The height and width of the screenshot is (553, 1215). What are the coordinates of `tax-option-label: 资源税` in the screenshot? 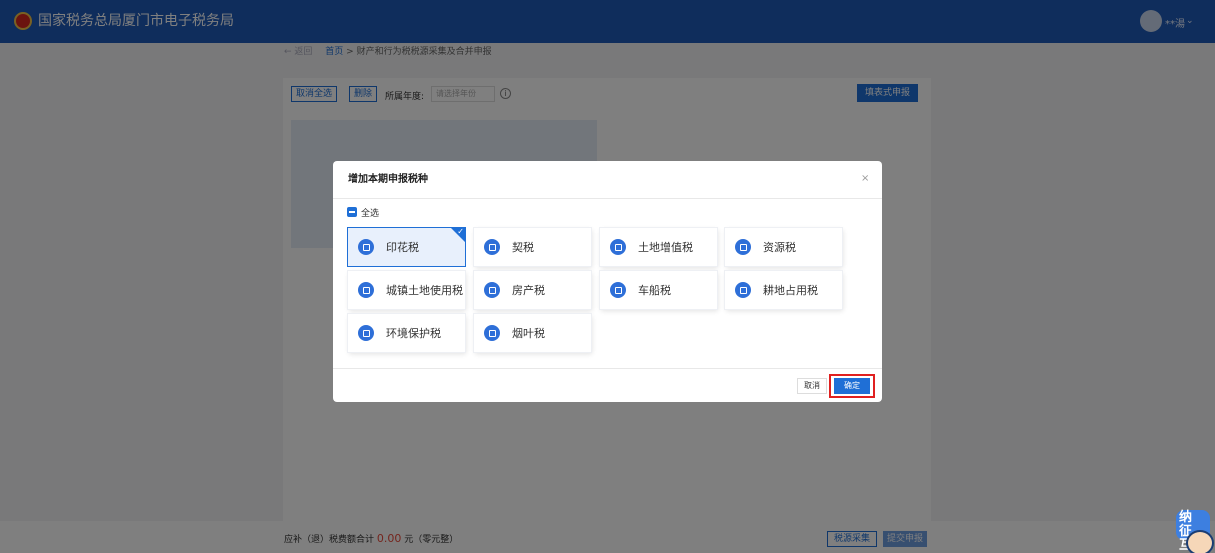 It's located at (779, 247).